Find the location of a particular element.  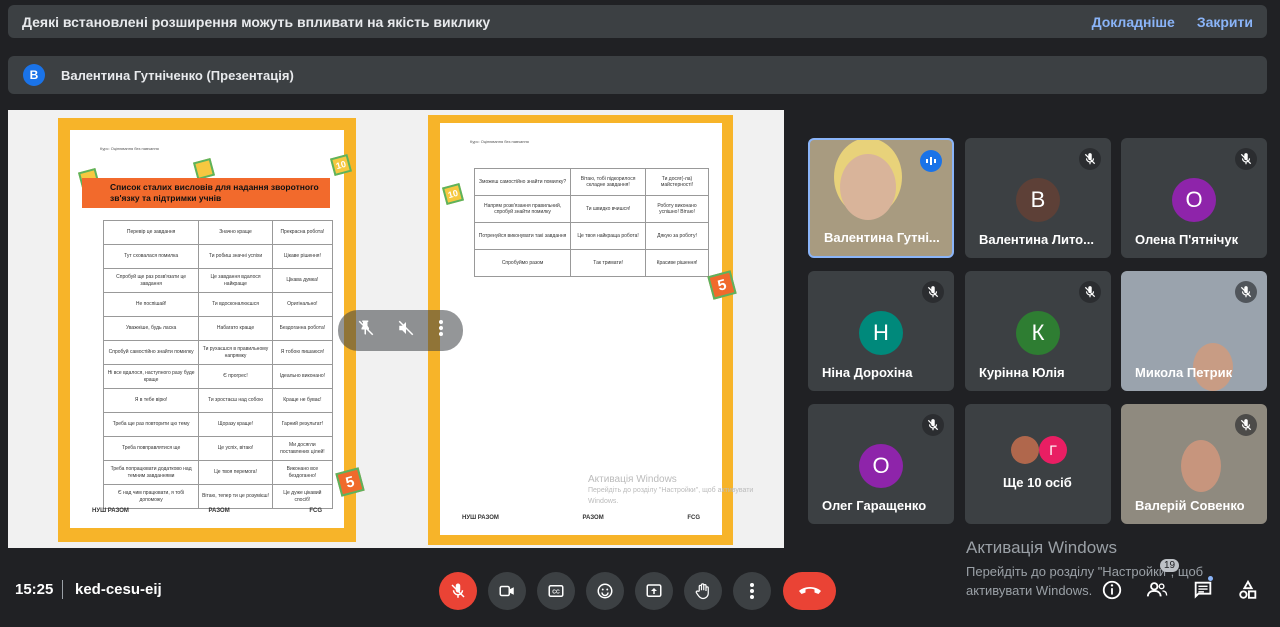

table-cell: Вітаю, тепер ти це розумієш! is located at coordinates (235, 496).